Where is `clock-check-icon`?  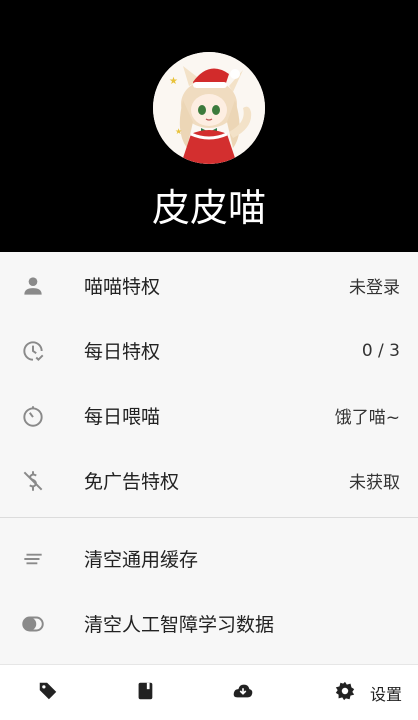
clock-check-icon is located at coordinates (33, 351).